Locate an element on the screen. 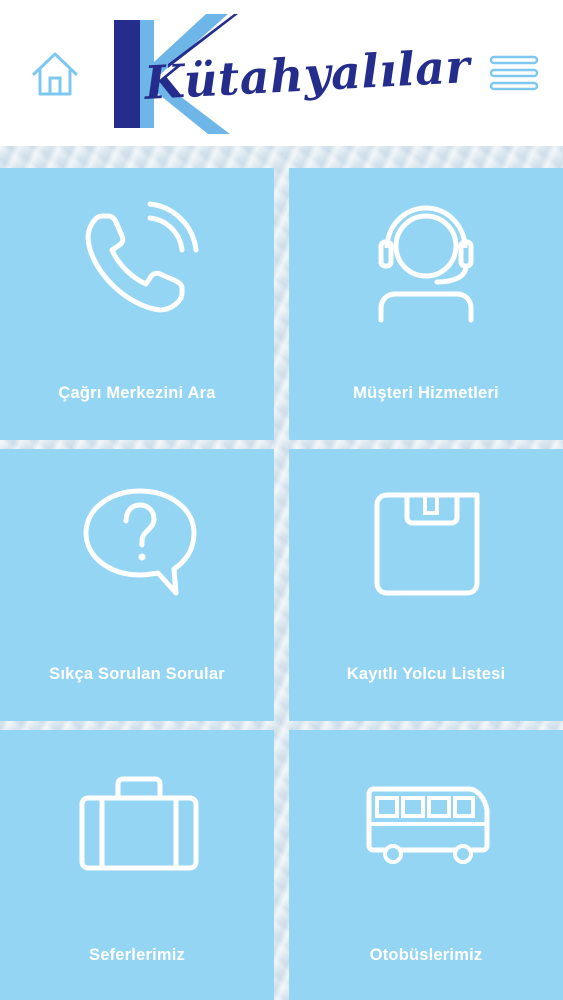 Image resolution: width=563 pixels, height=1000 pixels. tile-trips: Seferlerimiz is located at coordinates (137, 865).